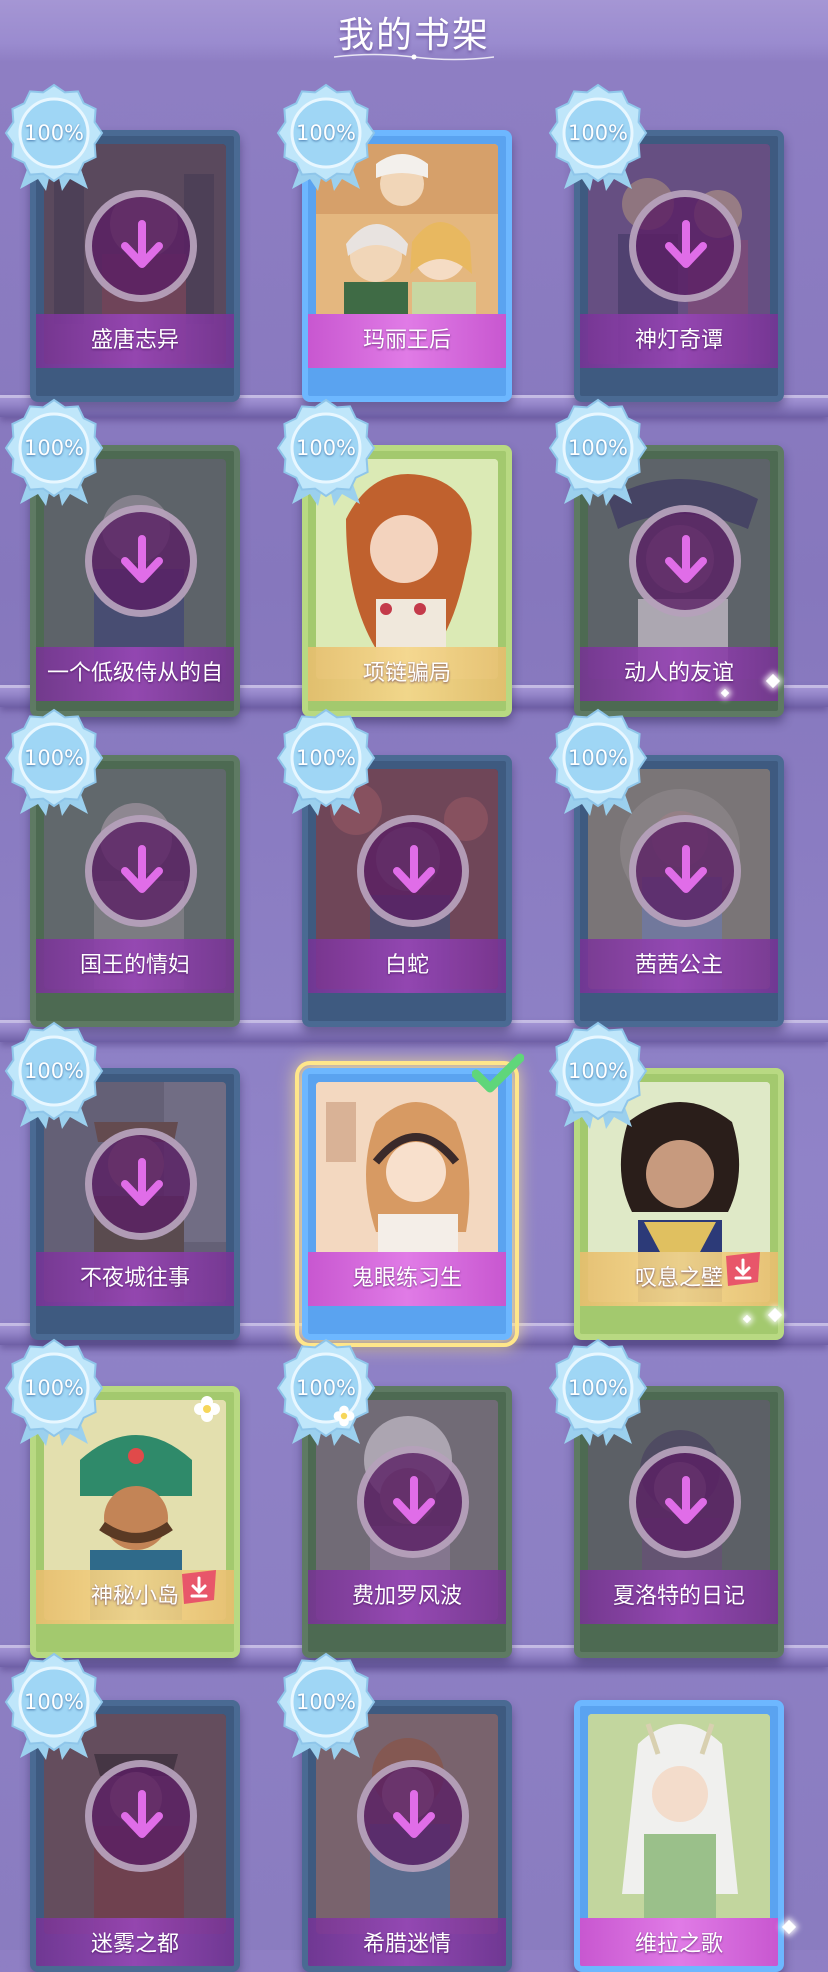 This screenshot has width=828, height=1972. Describe the element at coordinates (135, 341) in the screenshot. I see `book-title: 盛唐志异` at that location.